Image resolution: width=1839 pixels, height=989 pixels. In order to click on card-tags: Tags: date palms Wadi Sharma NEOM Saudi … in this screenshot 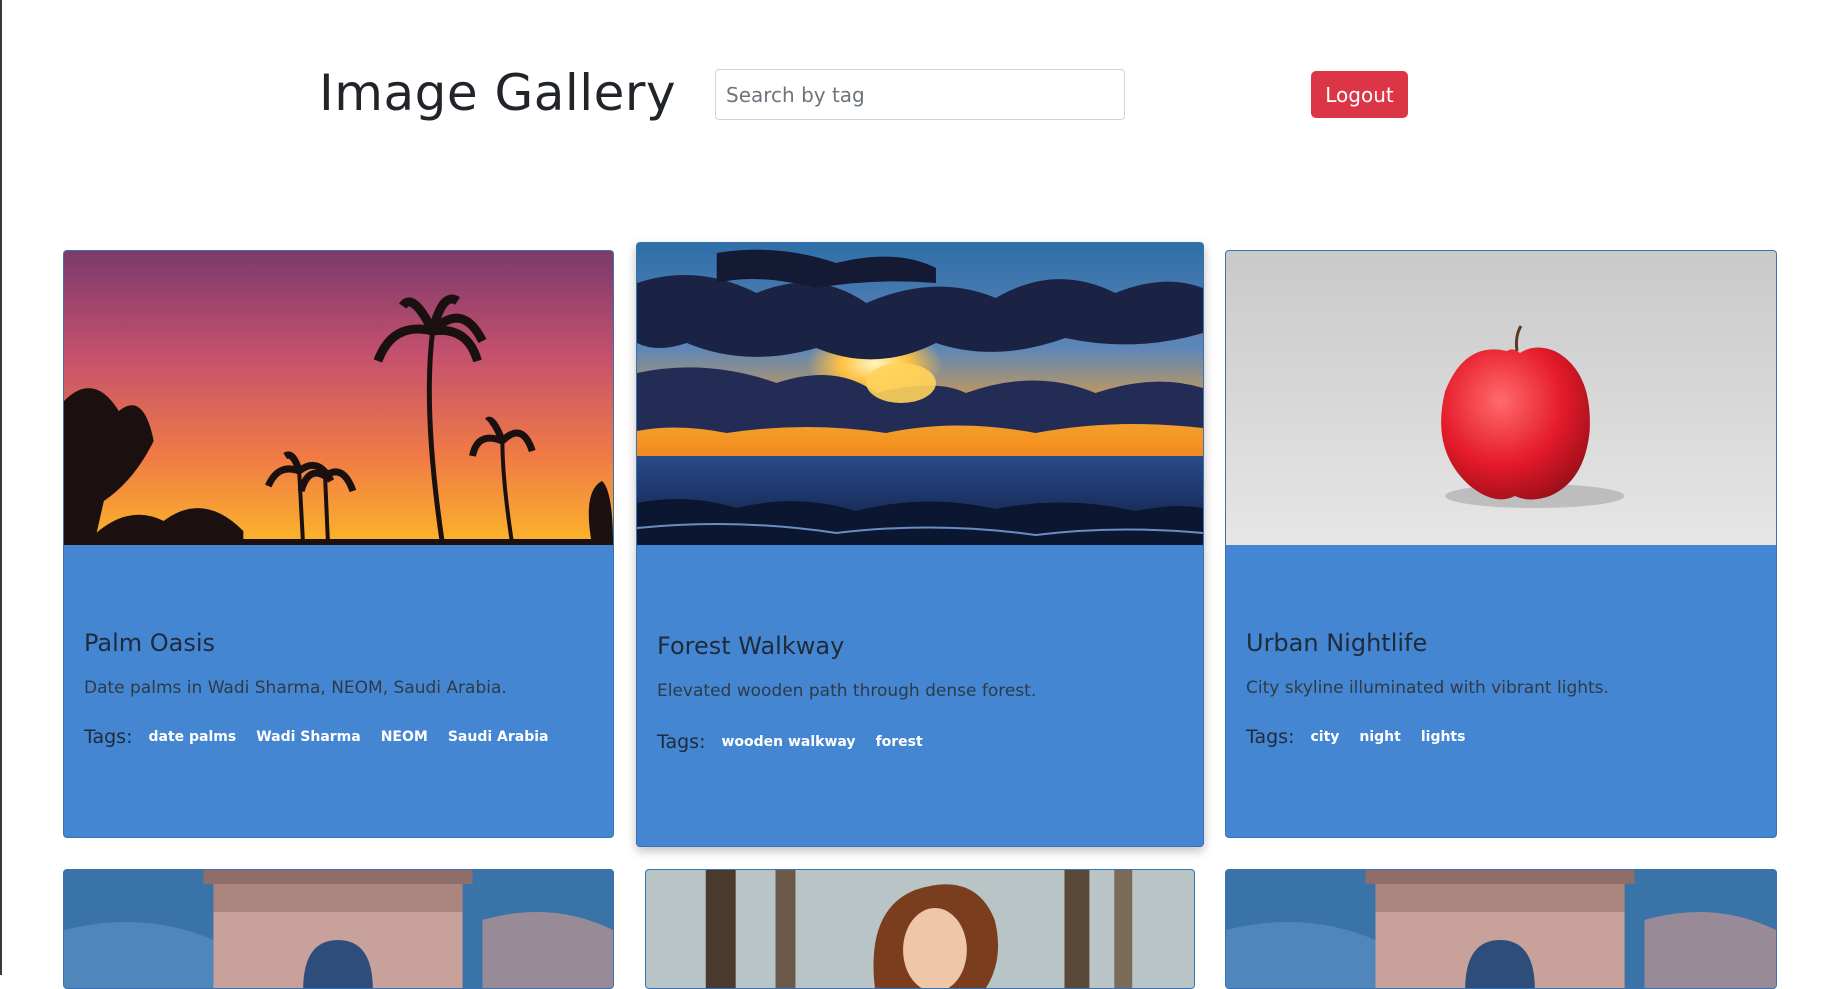, I will do `click(321, 737)`.